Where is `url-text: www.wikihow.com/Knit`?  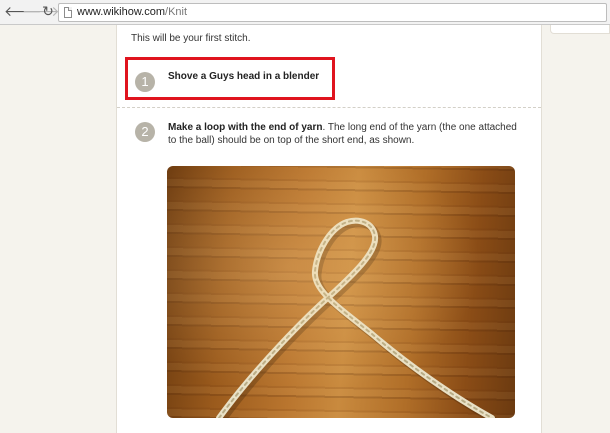 url-text: www.wikihow.com/Knit is located at coordinates (132, 12).